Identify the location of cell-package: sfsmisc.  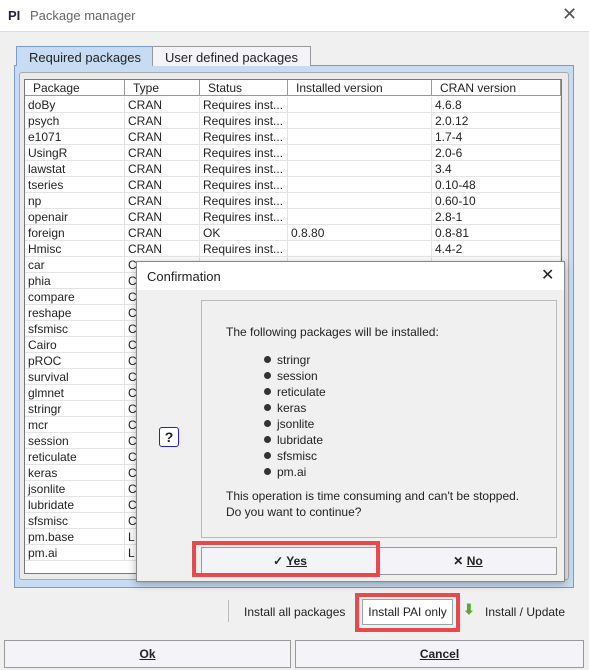
(75, 521).